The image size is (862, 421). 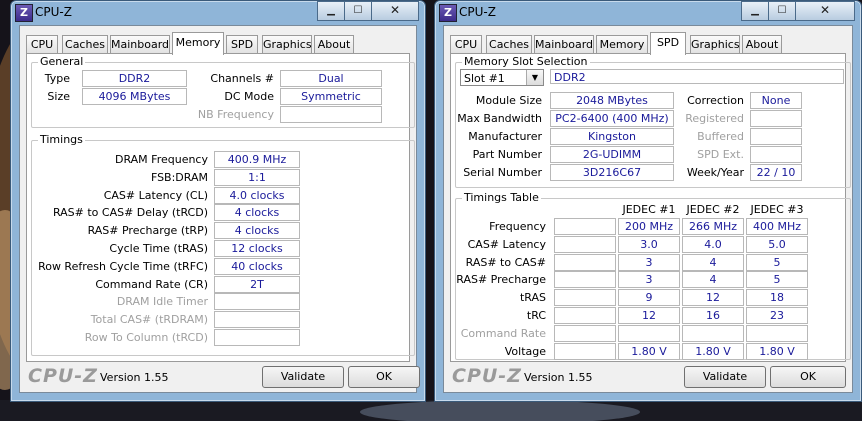 What do you see at coordinates (777, 244) in the screenshot?
I see `spd-timing-cell: 5.0` at bounding box center [777, 244].